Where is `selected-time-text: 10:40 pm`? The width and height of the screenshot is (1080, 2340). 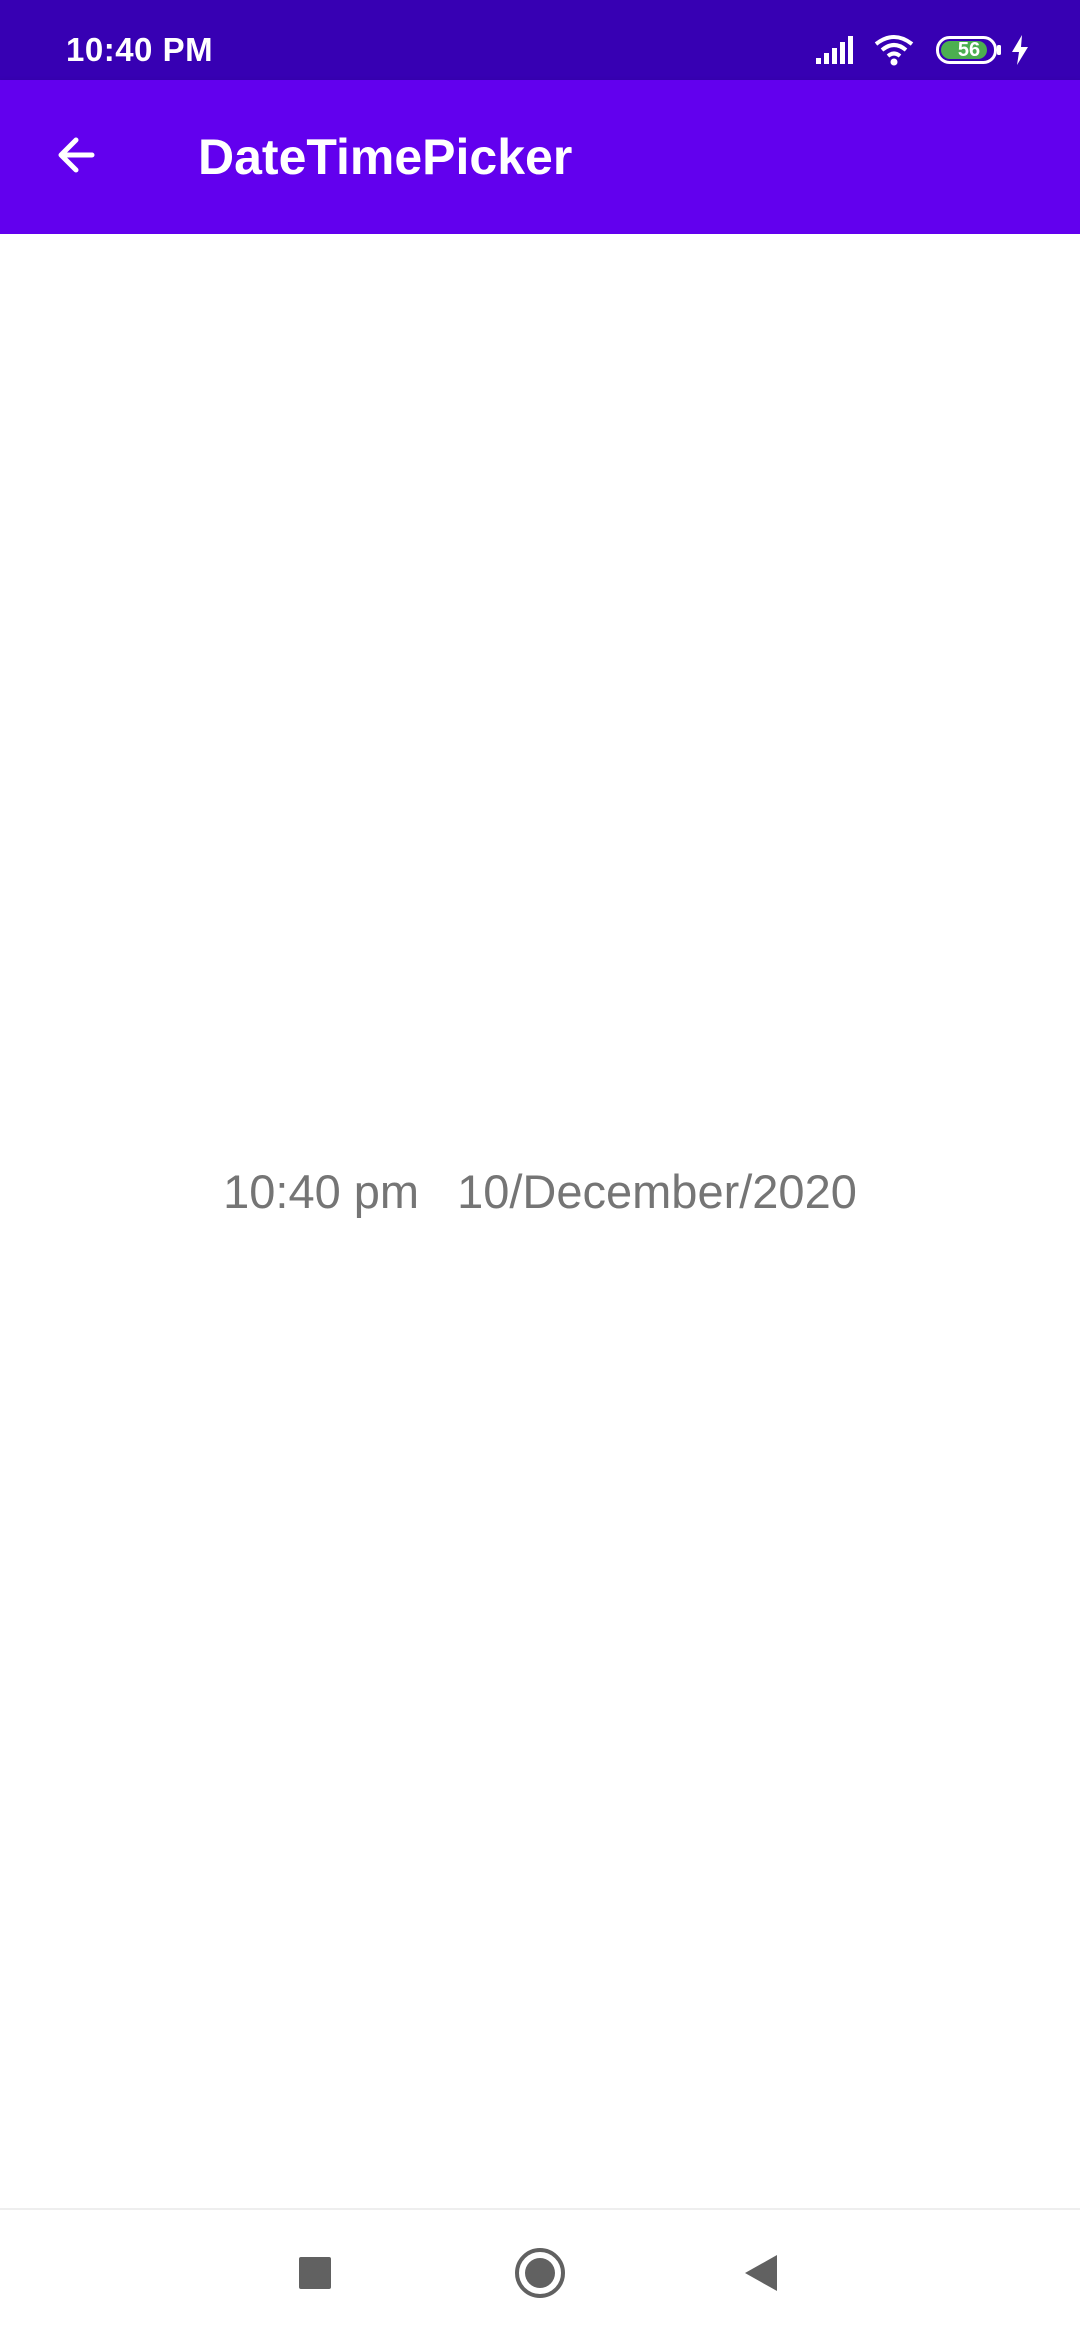 selected-time-text: 10:40 pm is located at coordinates (321, 1191).